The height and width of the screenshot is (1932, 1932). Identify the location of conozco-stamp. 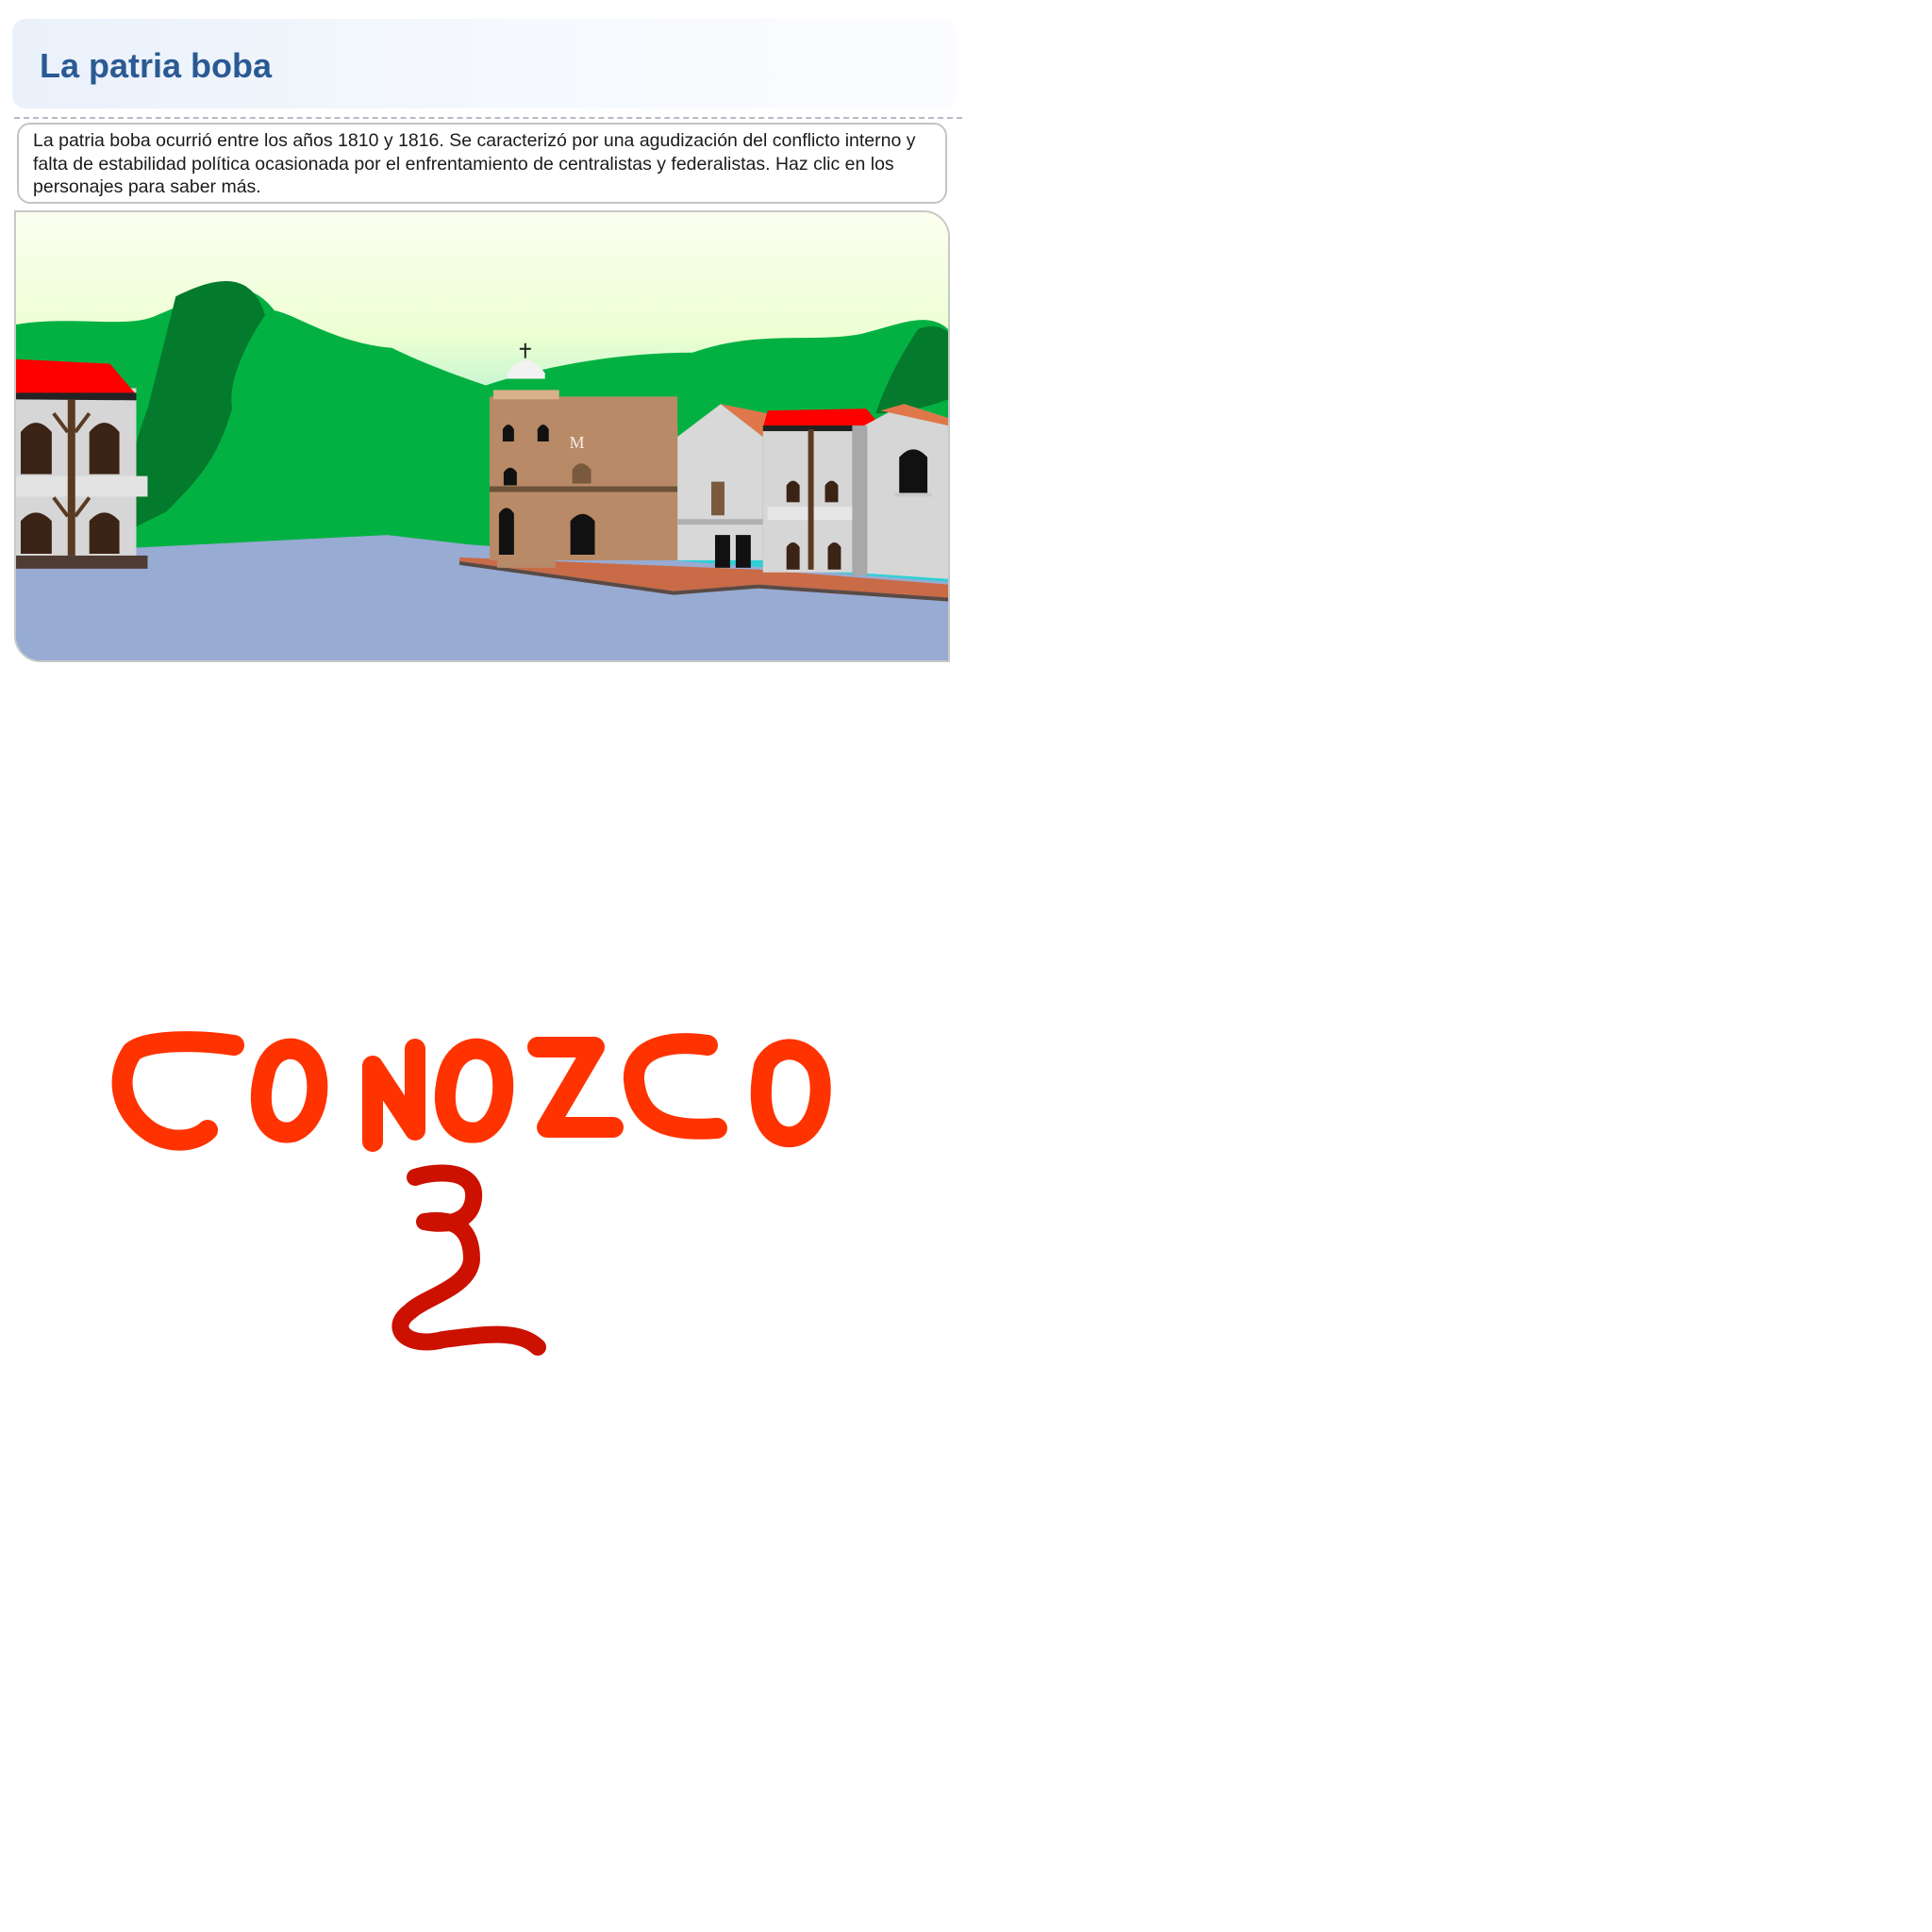
(481, 1202).